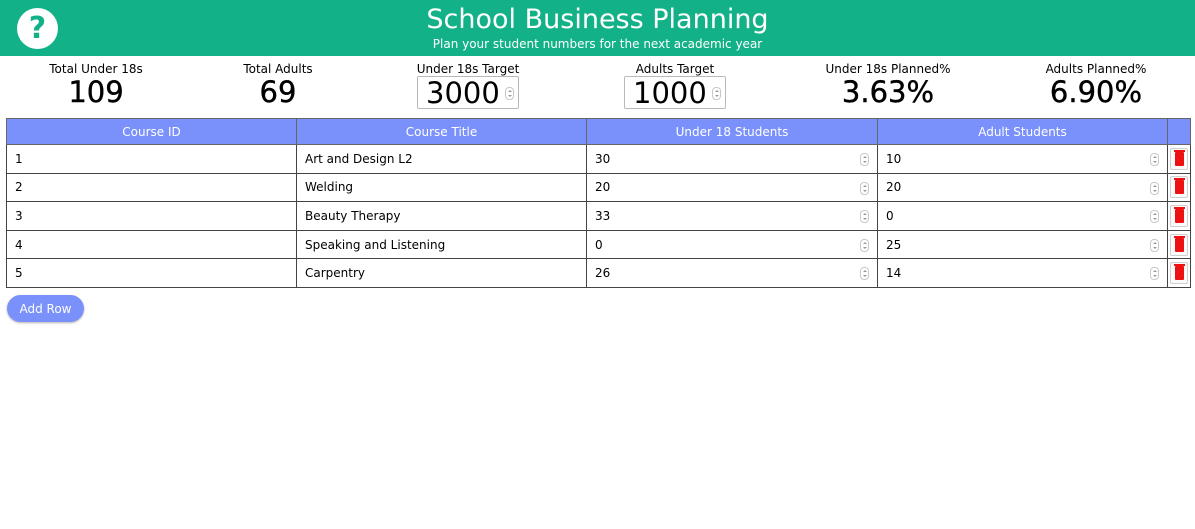 This screenshot has height=529, width=1195. What do you see at coordinates (463, 93) in the screenshot?
I see `input-value: 3000` at bounding box center [463, 93].